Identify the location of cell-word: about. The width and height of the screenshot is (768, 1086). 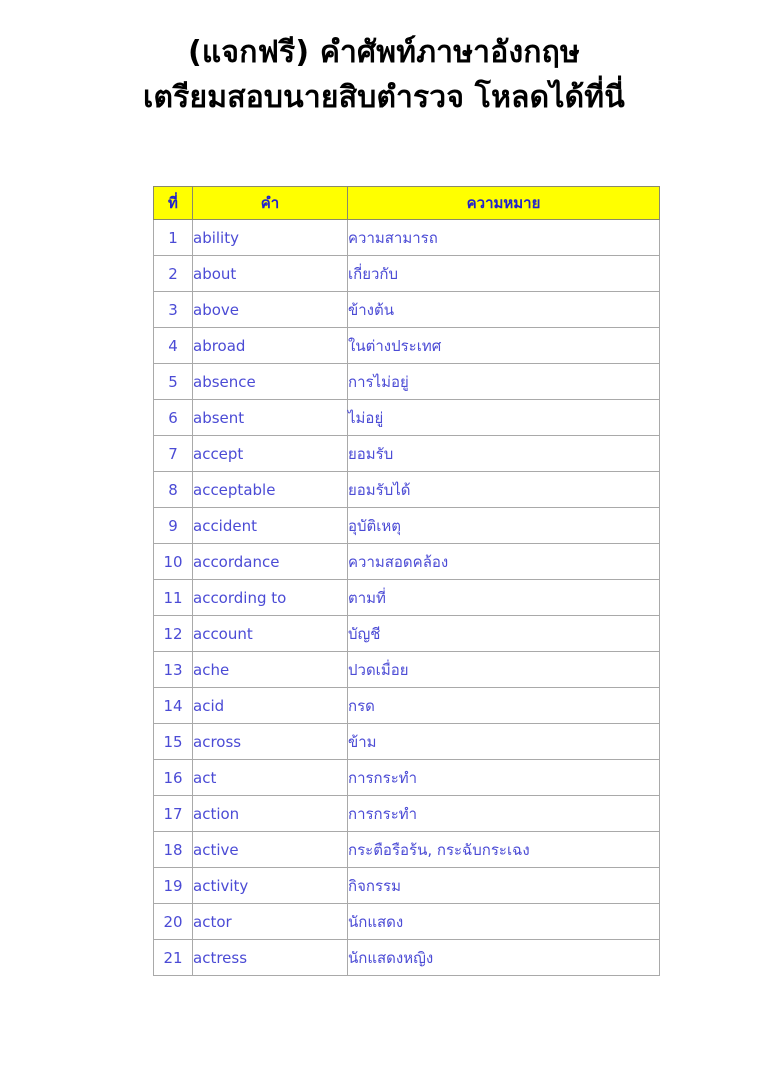
(270, 273).